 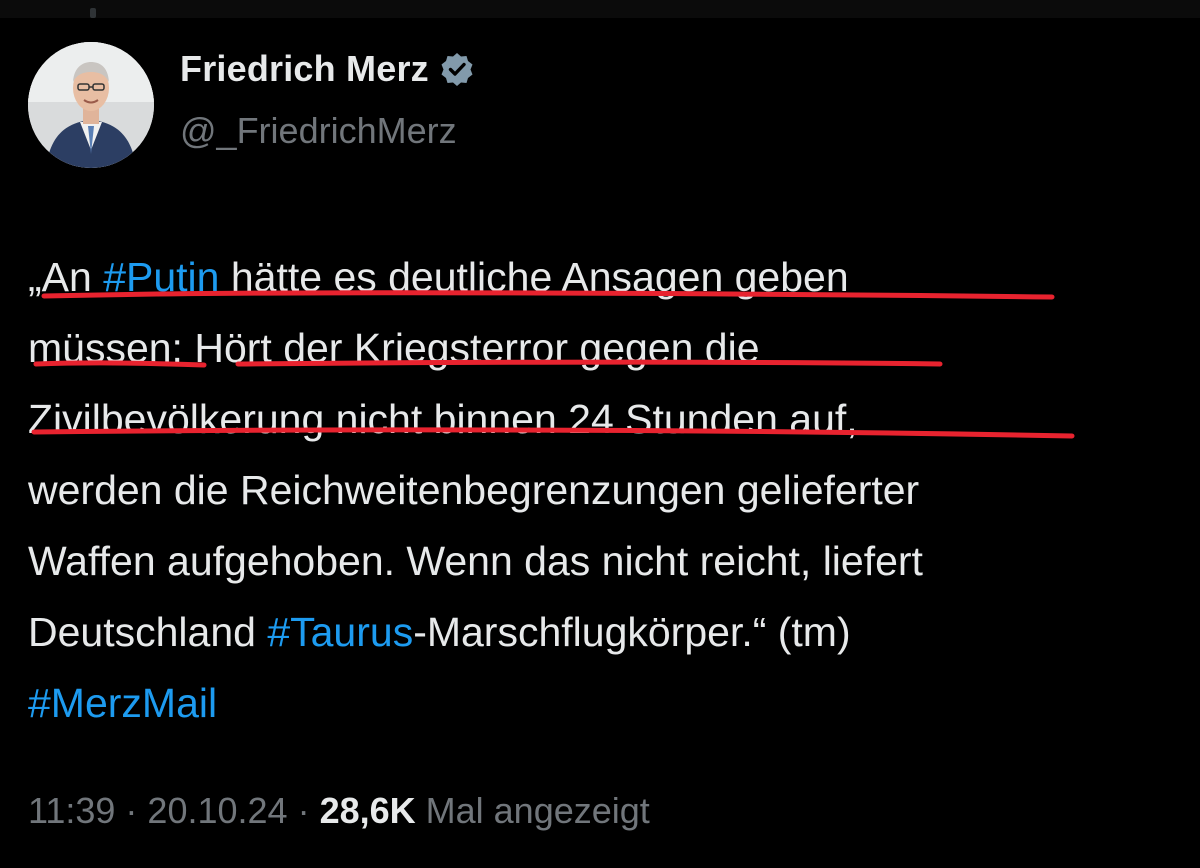 I want to click on tweet-text-segment: „An, so click(x=66, y=277).